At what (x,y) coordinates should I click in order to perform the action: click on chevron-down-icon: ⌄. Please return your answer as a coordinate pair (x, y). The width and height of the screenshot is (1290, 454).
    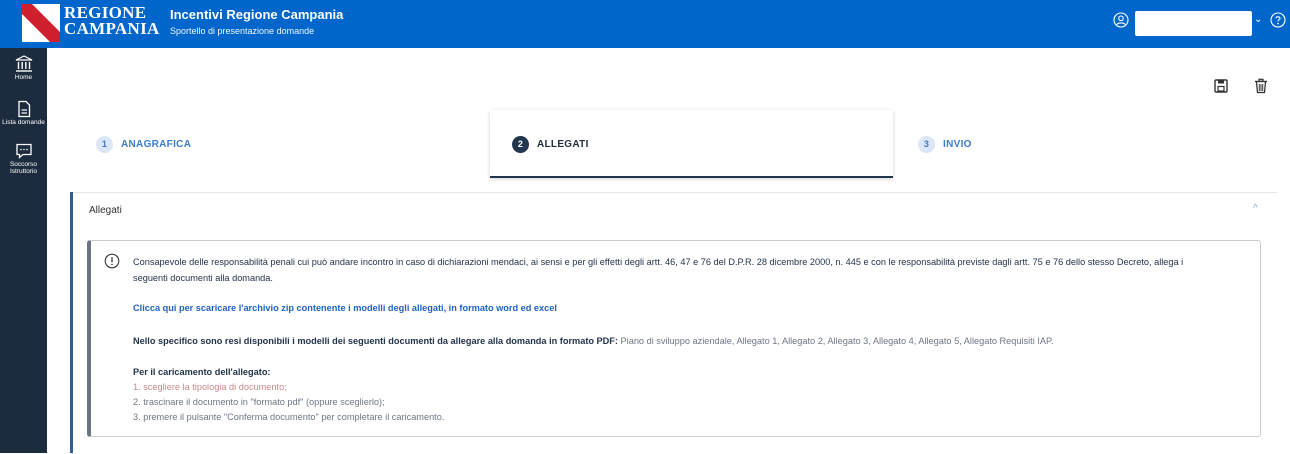
    Looking at the image, I should click on (1258, 19).